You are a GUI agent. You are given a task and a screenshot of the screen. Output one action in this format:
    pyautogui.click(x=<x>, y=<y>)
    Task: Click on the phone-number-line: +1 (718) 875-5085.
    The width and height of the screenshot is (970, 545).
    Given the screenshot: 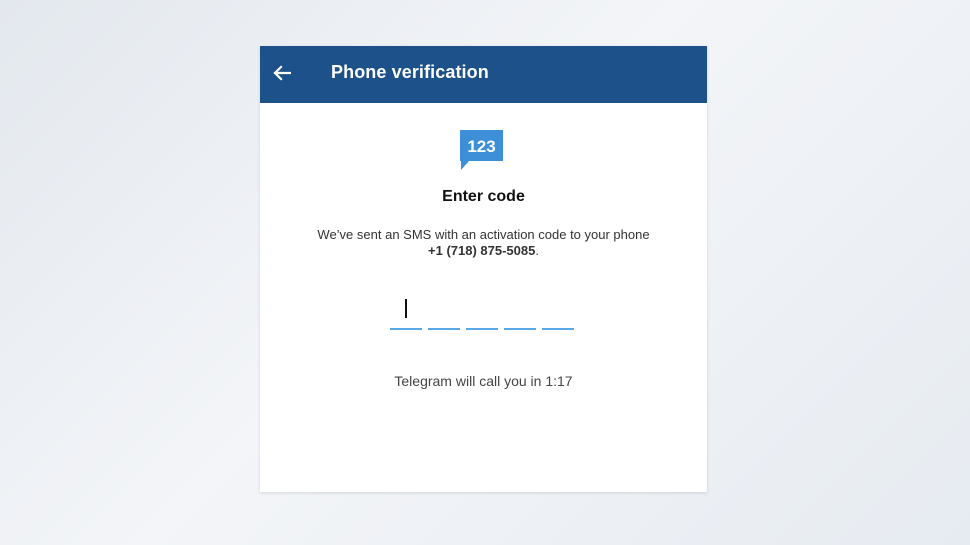 What is the action you would take?
    pyautogui.click(x=483, y=251)
    